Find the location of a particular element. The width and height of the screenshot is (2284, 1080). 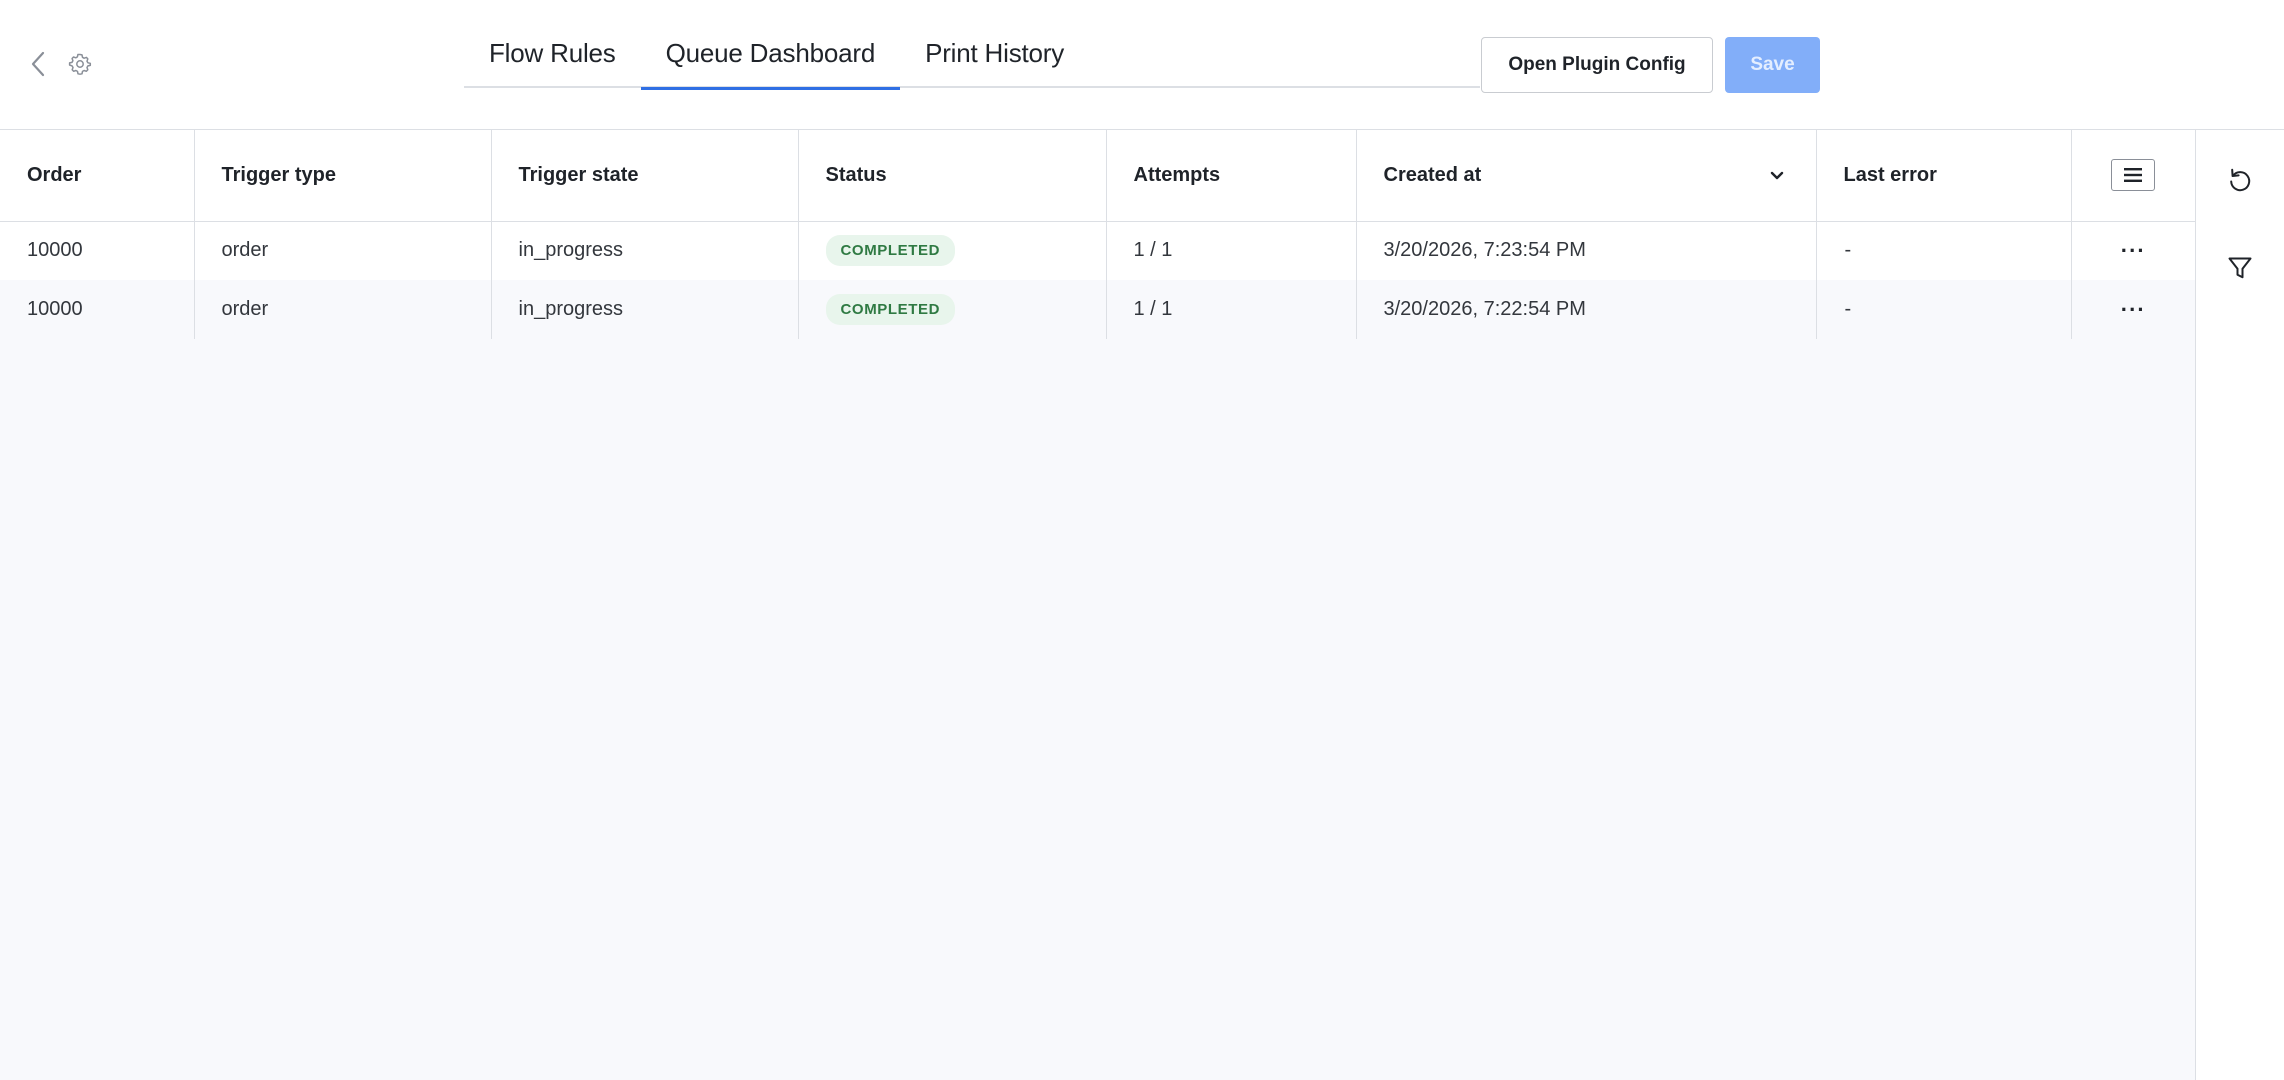

chevron-down-icon is located at coordinates (1777, 175).